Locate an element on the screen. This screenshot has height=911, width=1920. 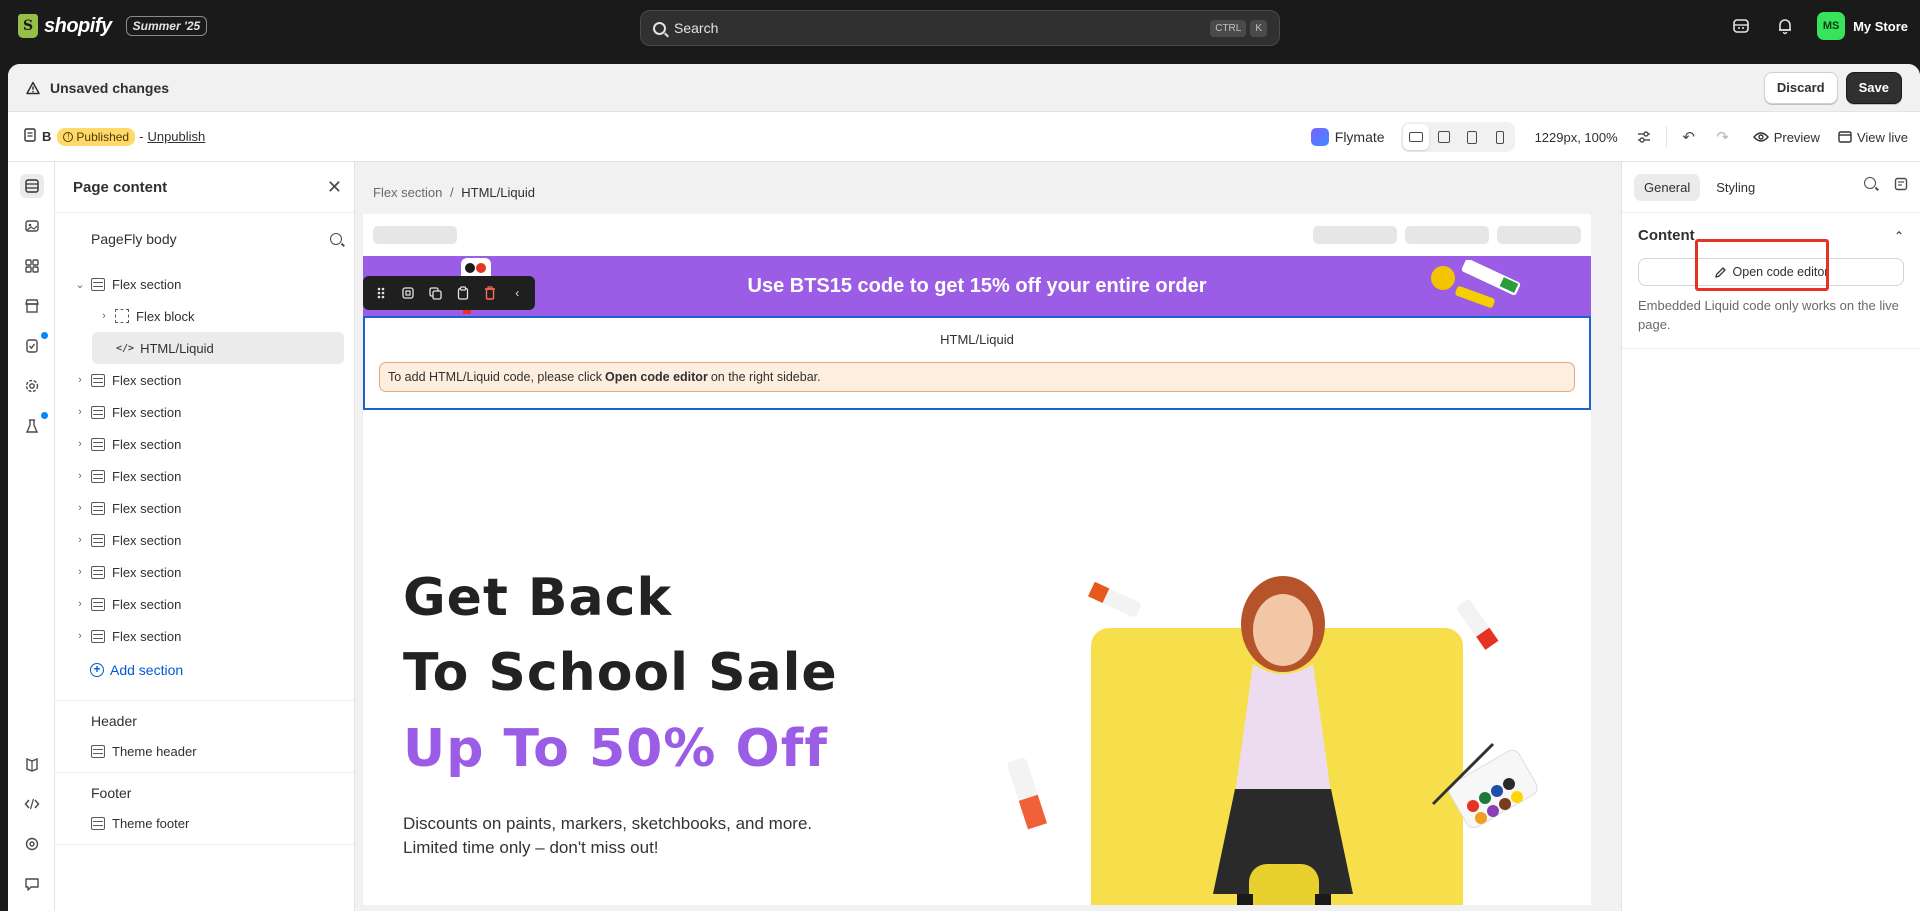
desktop-view-icon is located at coordinates (1415, 137).